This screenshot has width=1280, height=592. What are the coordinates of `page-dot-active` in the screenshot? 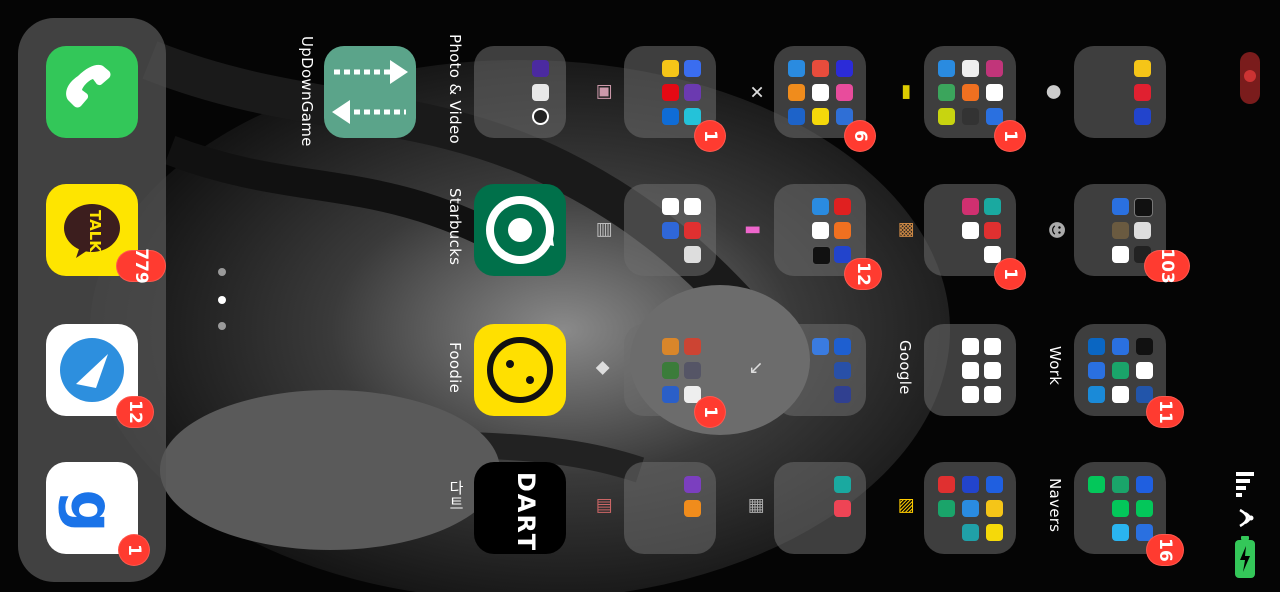 It's located at (222, 300).